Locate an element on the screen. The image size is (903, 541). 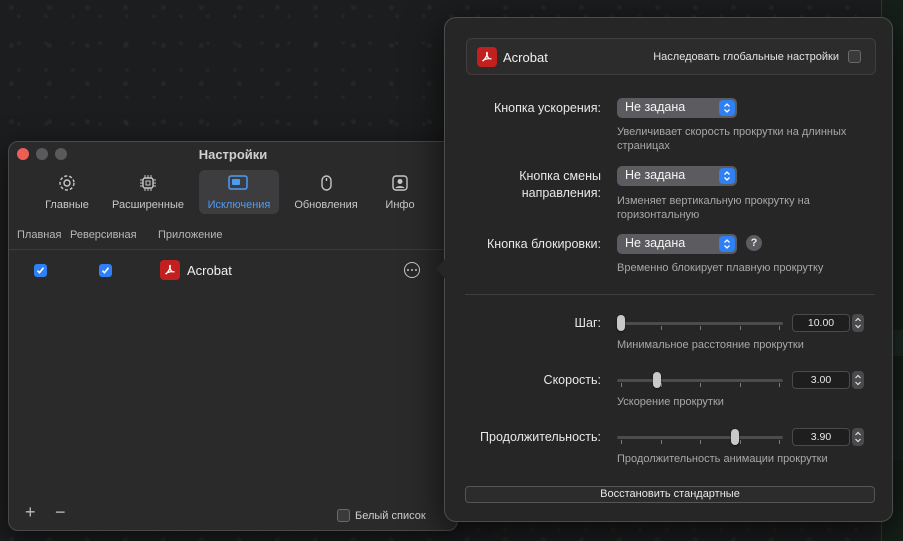
table-row: Acrobat is located at coordinates (233, 271).